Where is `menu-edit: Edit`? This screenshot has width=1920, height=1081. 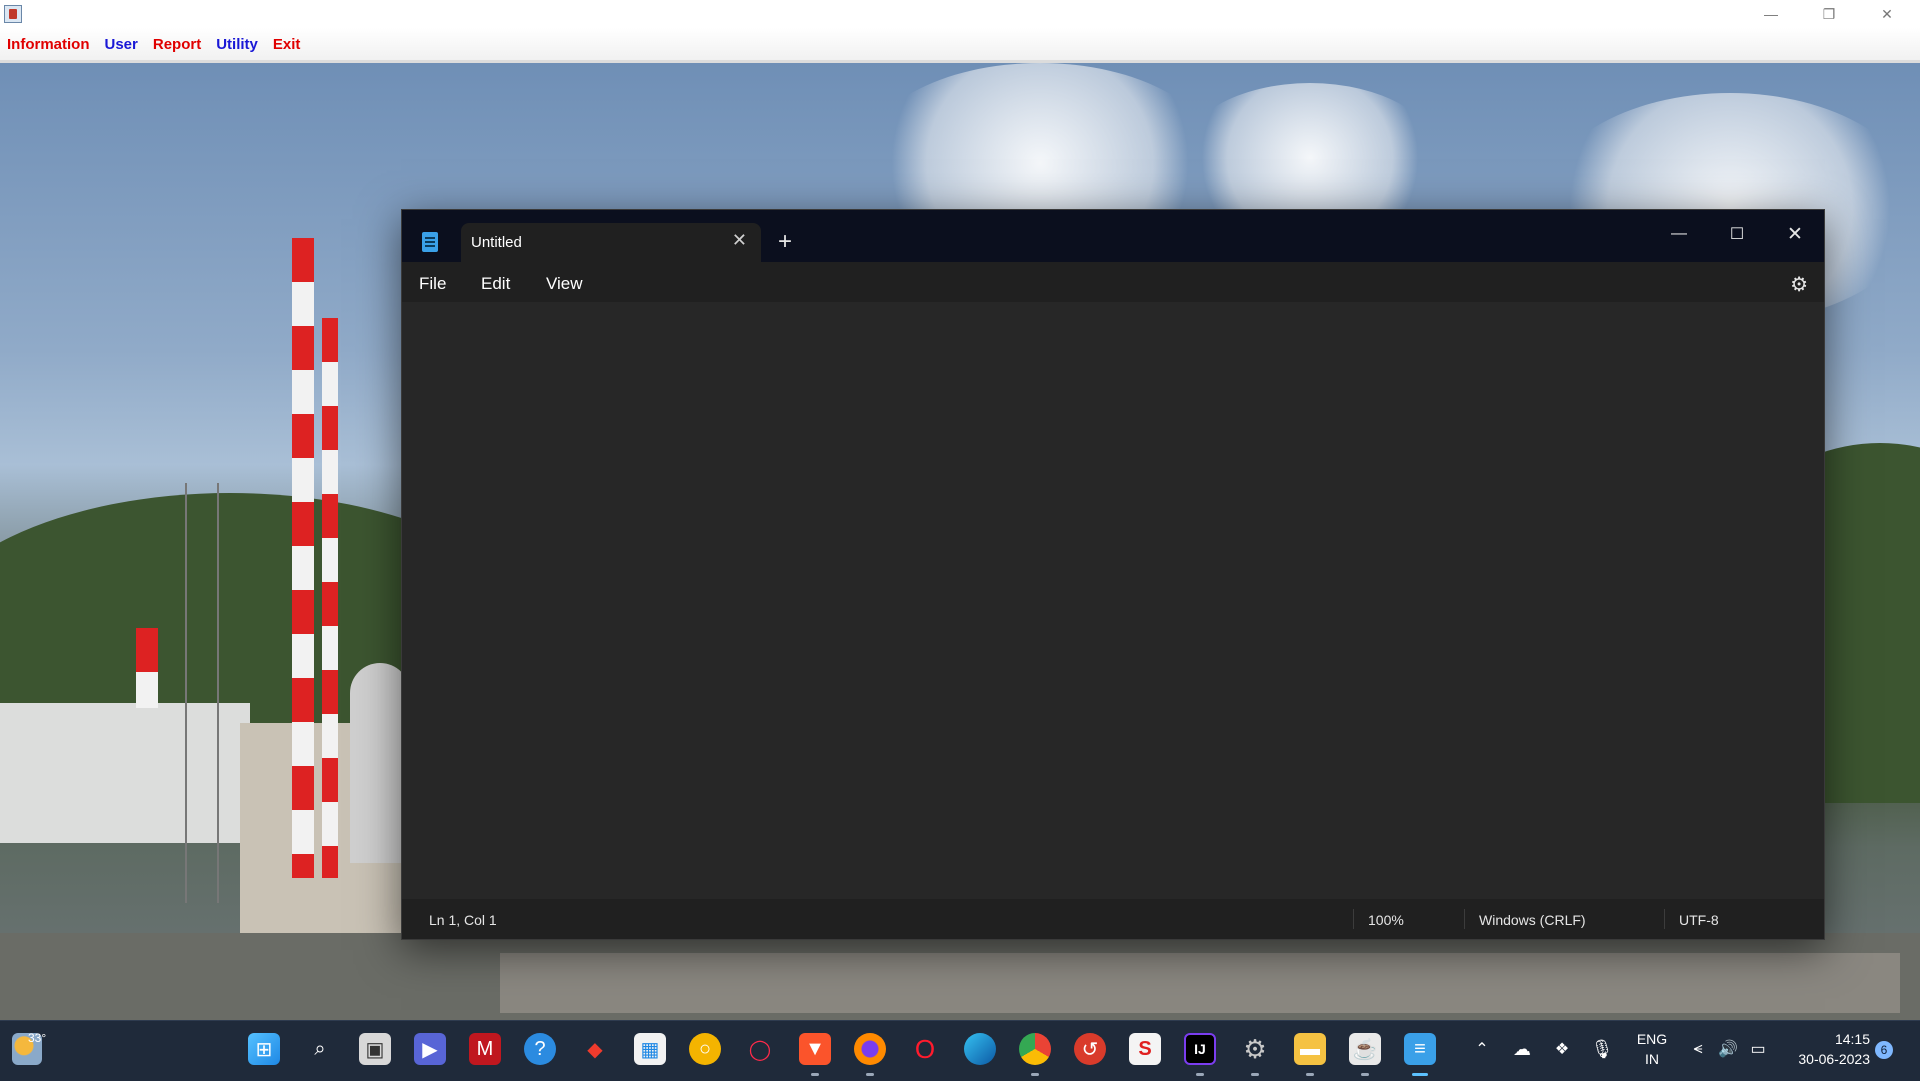 menu-edit: Edit is located at coordinates (495, 284).